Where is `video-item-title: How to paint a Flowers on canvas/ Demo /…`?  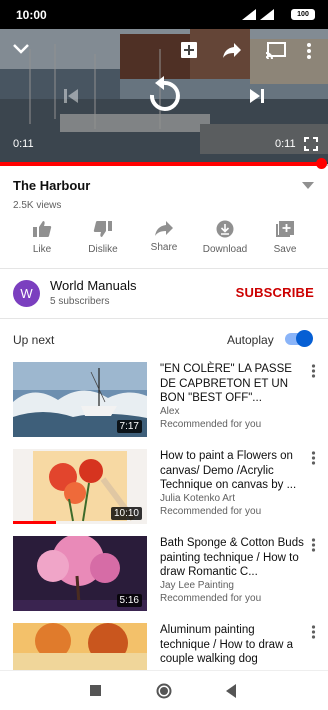
video-item-title: How to paint a Flowers on canvas/ Demo /… is located at coordinates (233, 471).